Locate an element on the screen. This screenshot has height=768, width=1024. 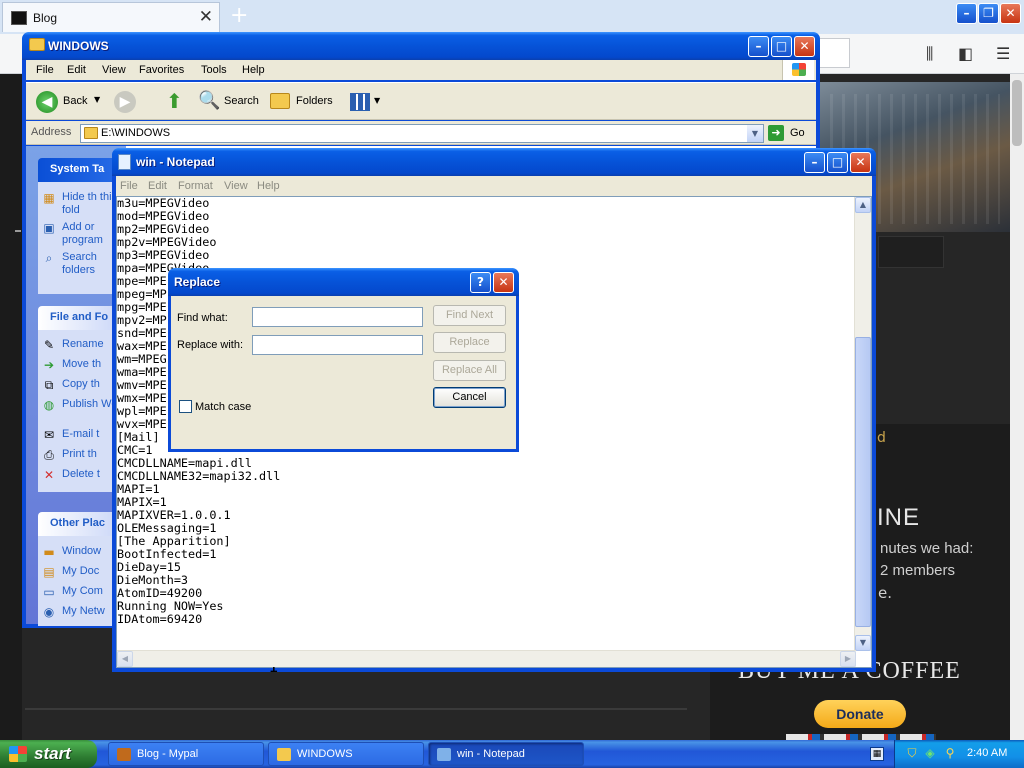
browser-minimize-button: – is located at coordinates (966, 13).